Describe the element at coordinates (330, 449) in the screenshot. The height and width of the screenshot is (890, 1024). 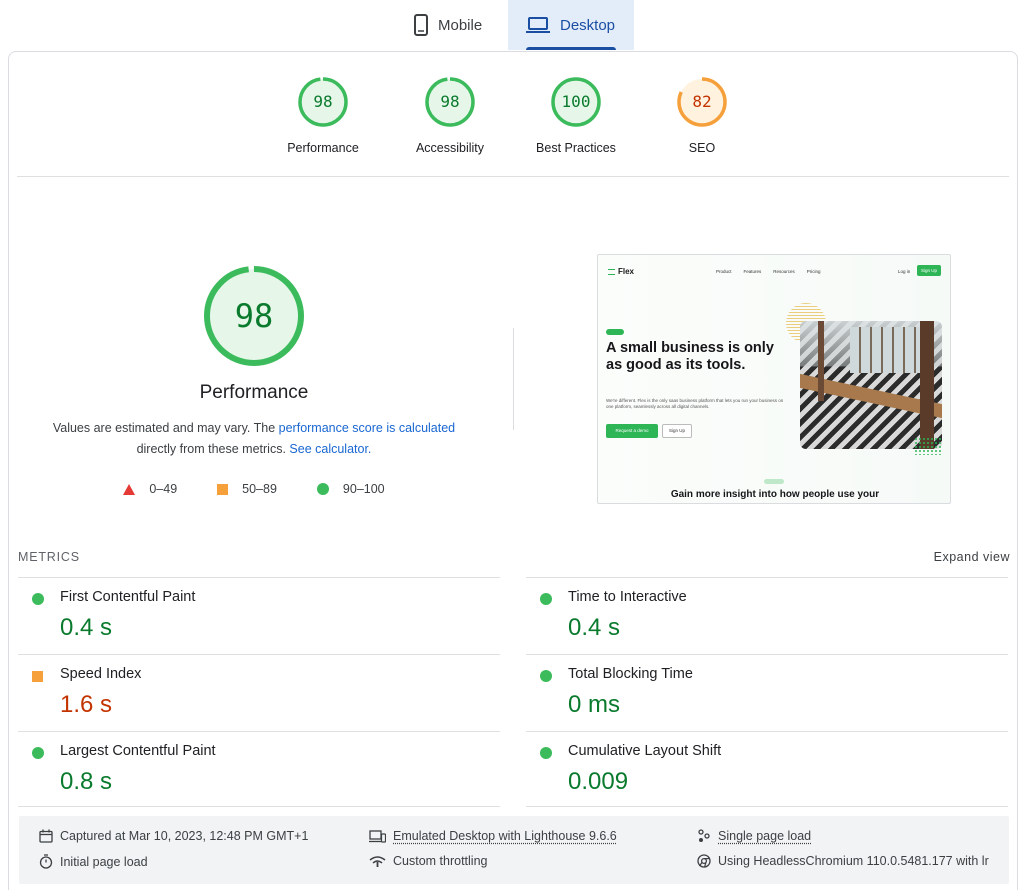
I see `see-calculator-link: See calculator.` at that location.